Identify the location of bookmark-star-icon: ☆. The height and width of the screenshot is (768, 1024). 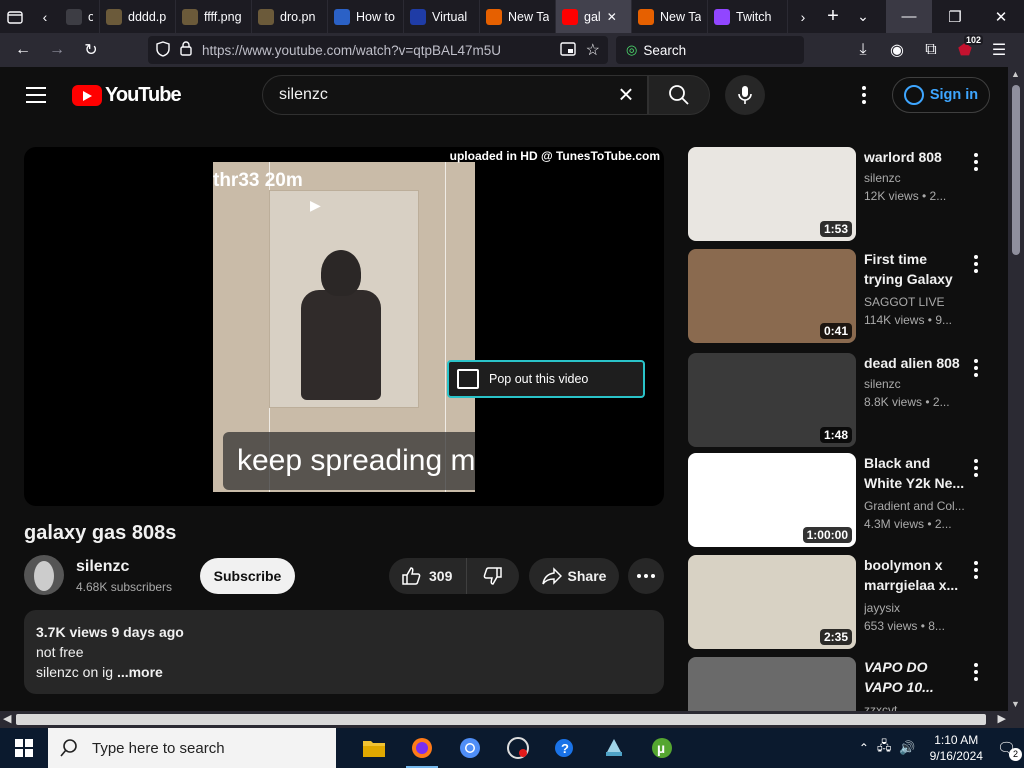
(593, 50).